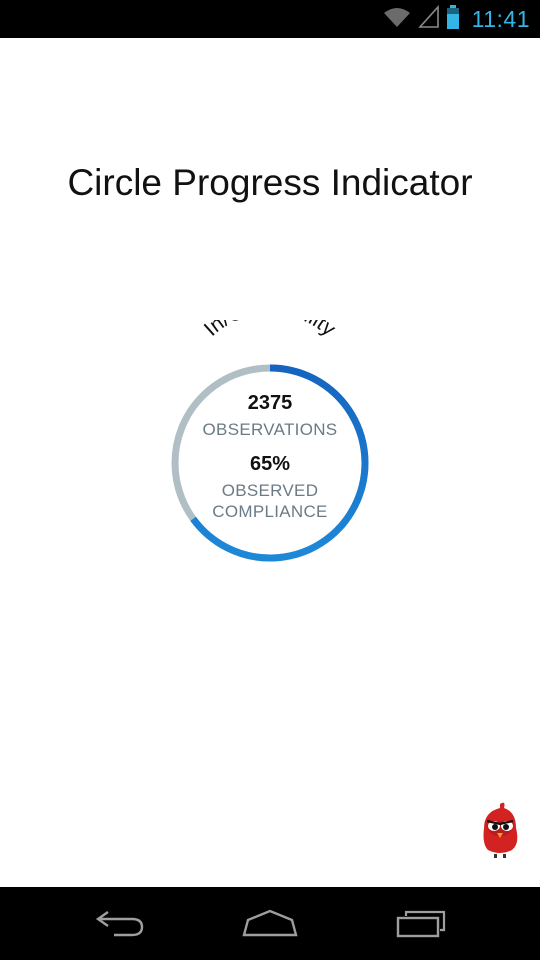 This screenshot has width=540, height=960. Describe the element at coordinates (270, 403) in the screenshot. I see `observations-count: 2375` at that location.